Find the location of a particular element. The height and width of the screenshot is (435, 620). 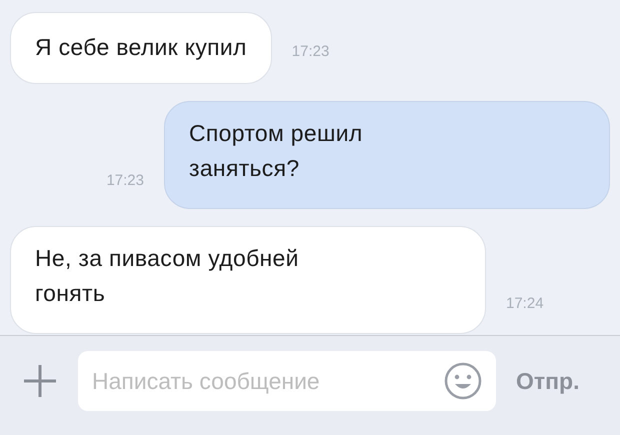

message-field: Написать сообщение is located at coordinates (287, 381).